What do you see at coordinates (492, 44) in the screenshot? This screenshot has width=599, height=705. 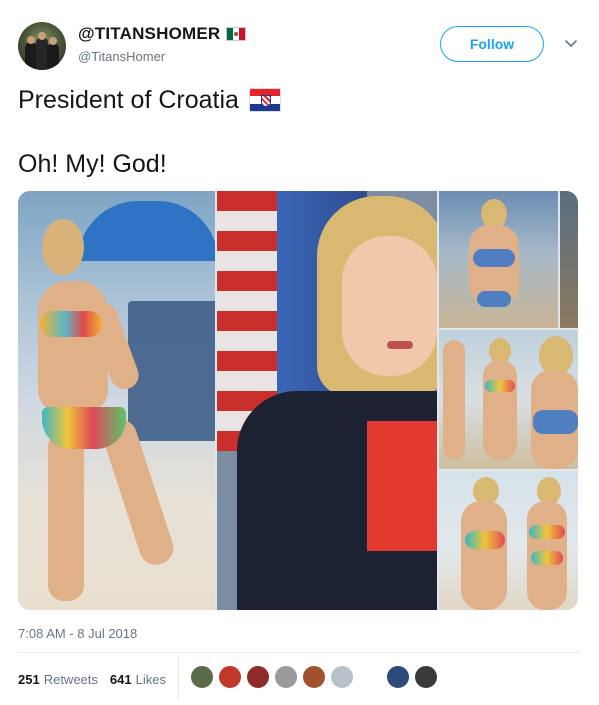 I see `follow-button: Follow` at bounding box center [492, 44].